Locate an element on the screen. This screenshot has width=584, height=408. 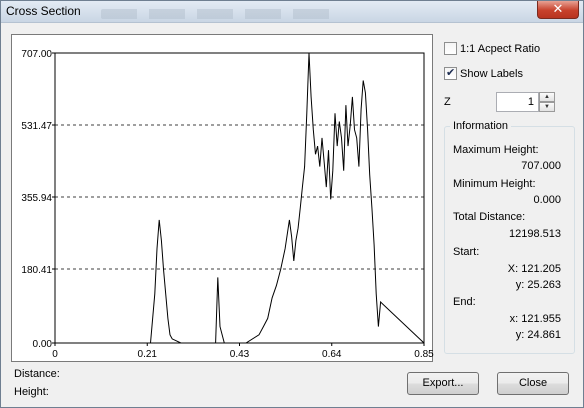
x-tick-label: 0.43 is located at coordinates (240, 354).